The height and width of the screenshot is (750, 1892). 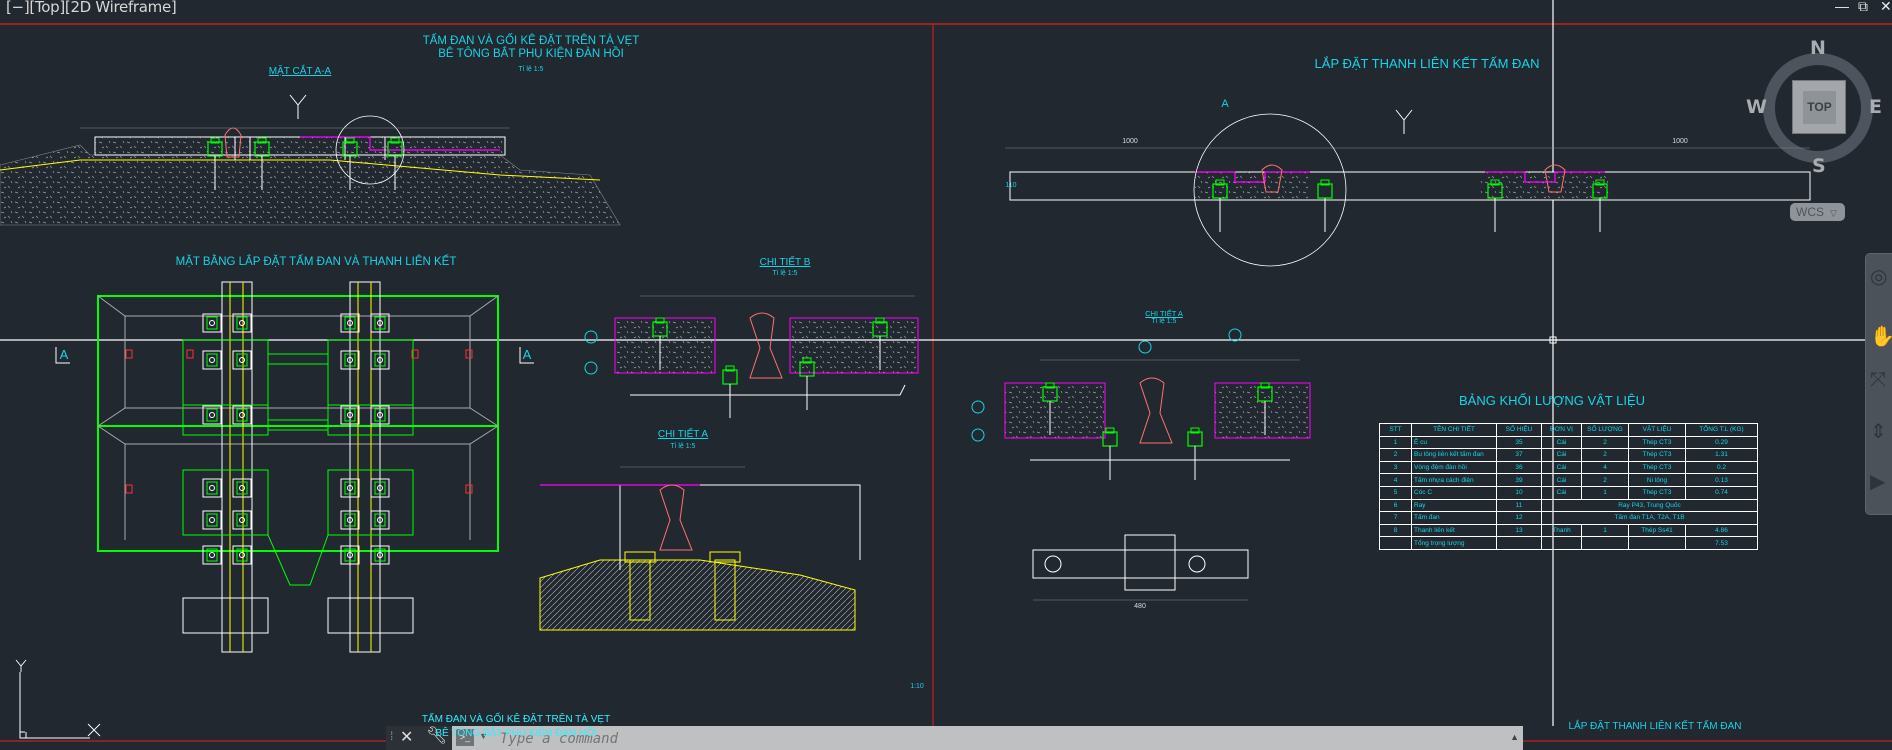 I want to click on grip-handle-icon: ⁞, so click(x=391, y=736).